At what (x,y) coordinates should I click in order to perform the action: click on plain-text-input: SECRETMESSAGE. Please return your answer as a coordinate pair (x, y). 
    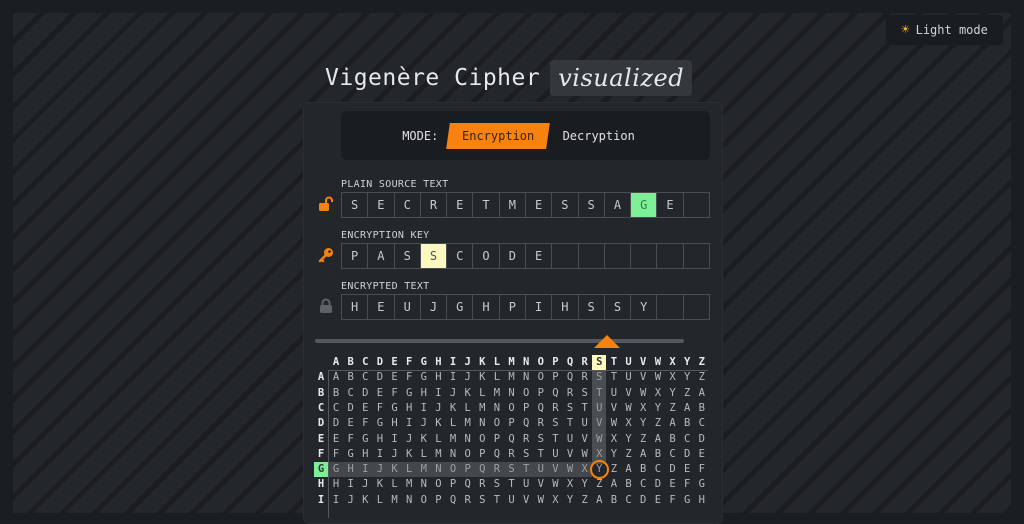
    Looking at the image, I should click on (525, 205).